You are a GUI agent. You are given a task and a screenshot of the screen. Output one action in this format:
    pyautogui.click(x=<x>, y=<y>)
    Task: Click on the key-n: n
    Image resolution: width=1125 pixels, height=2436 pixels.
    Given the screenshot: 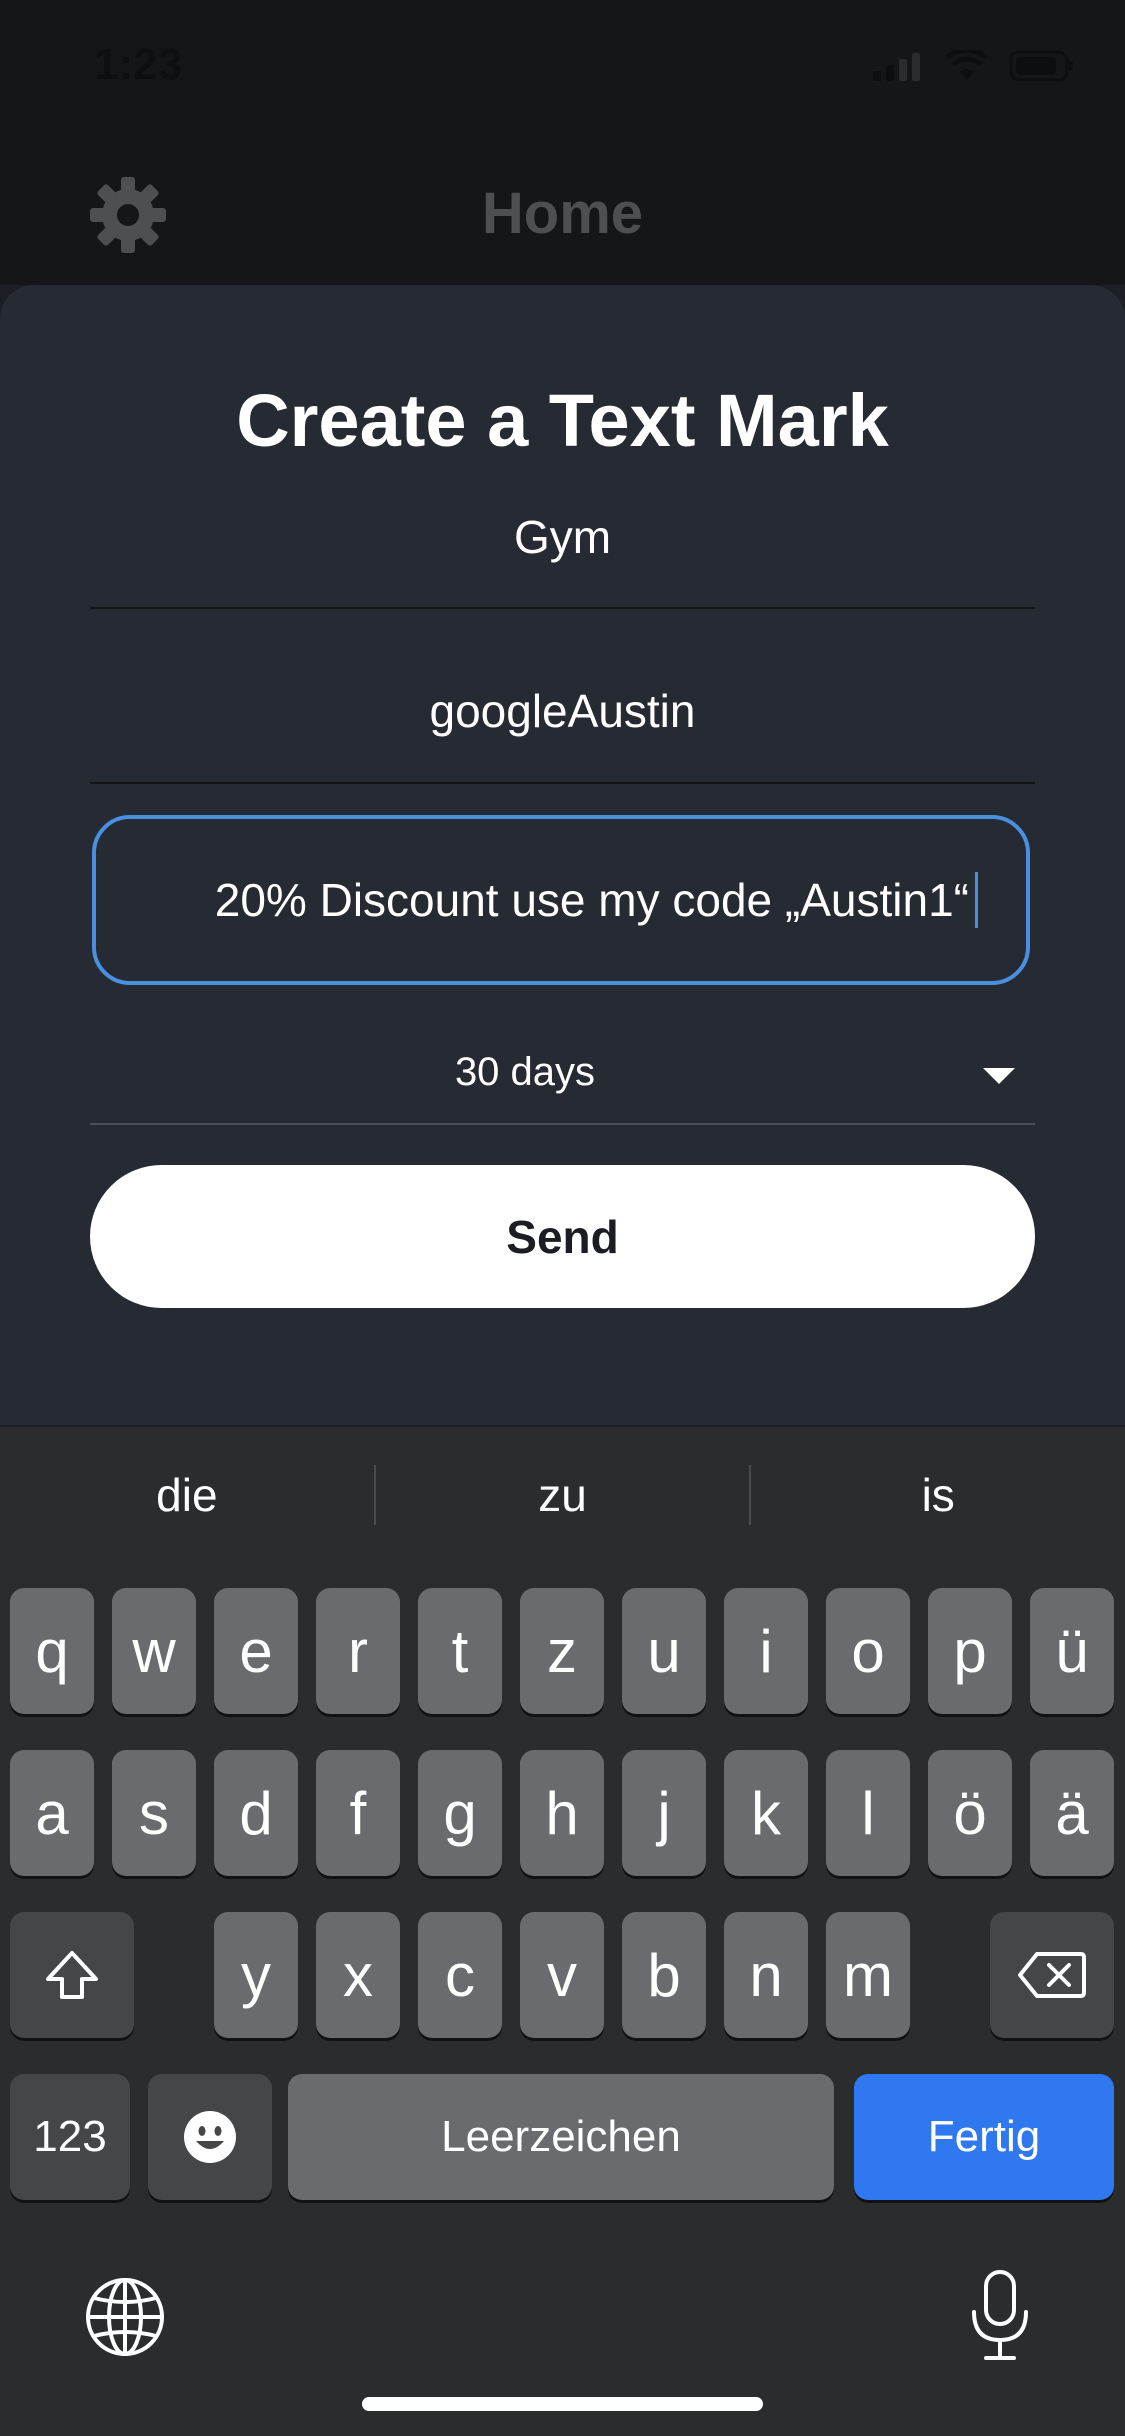 What is the action you would take?
    pyautogui.click(x=766, y=1975)
    